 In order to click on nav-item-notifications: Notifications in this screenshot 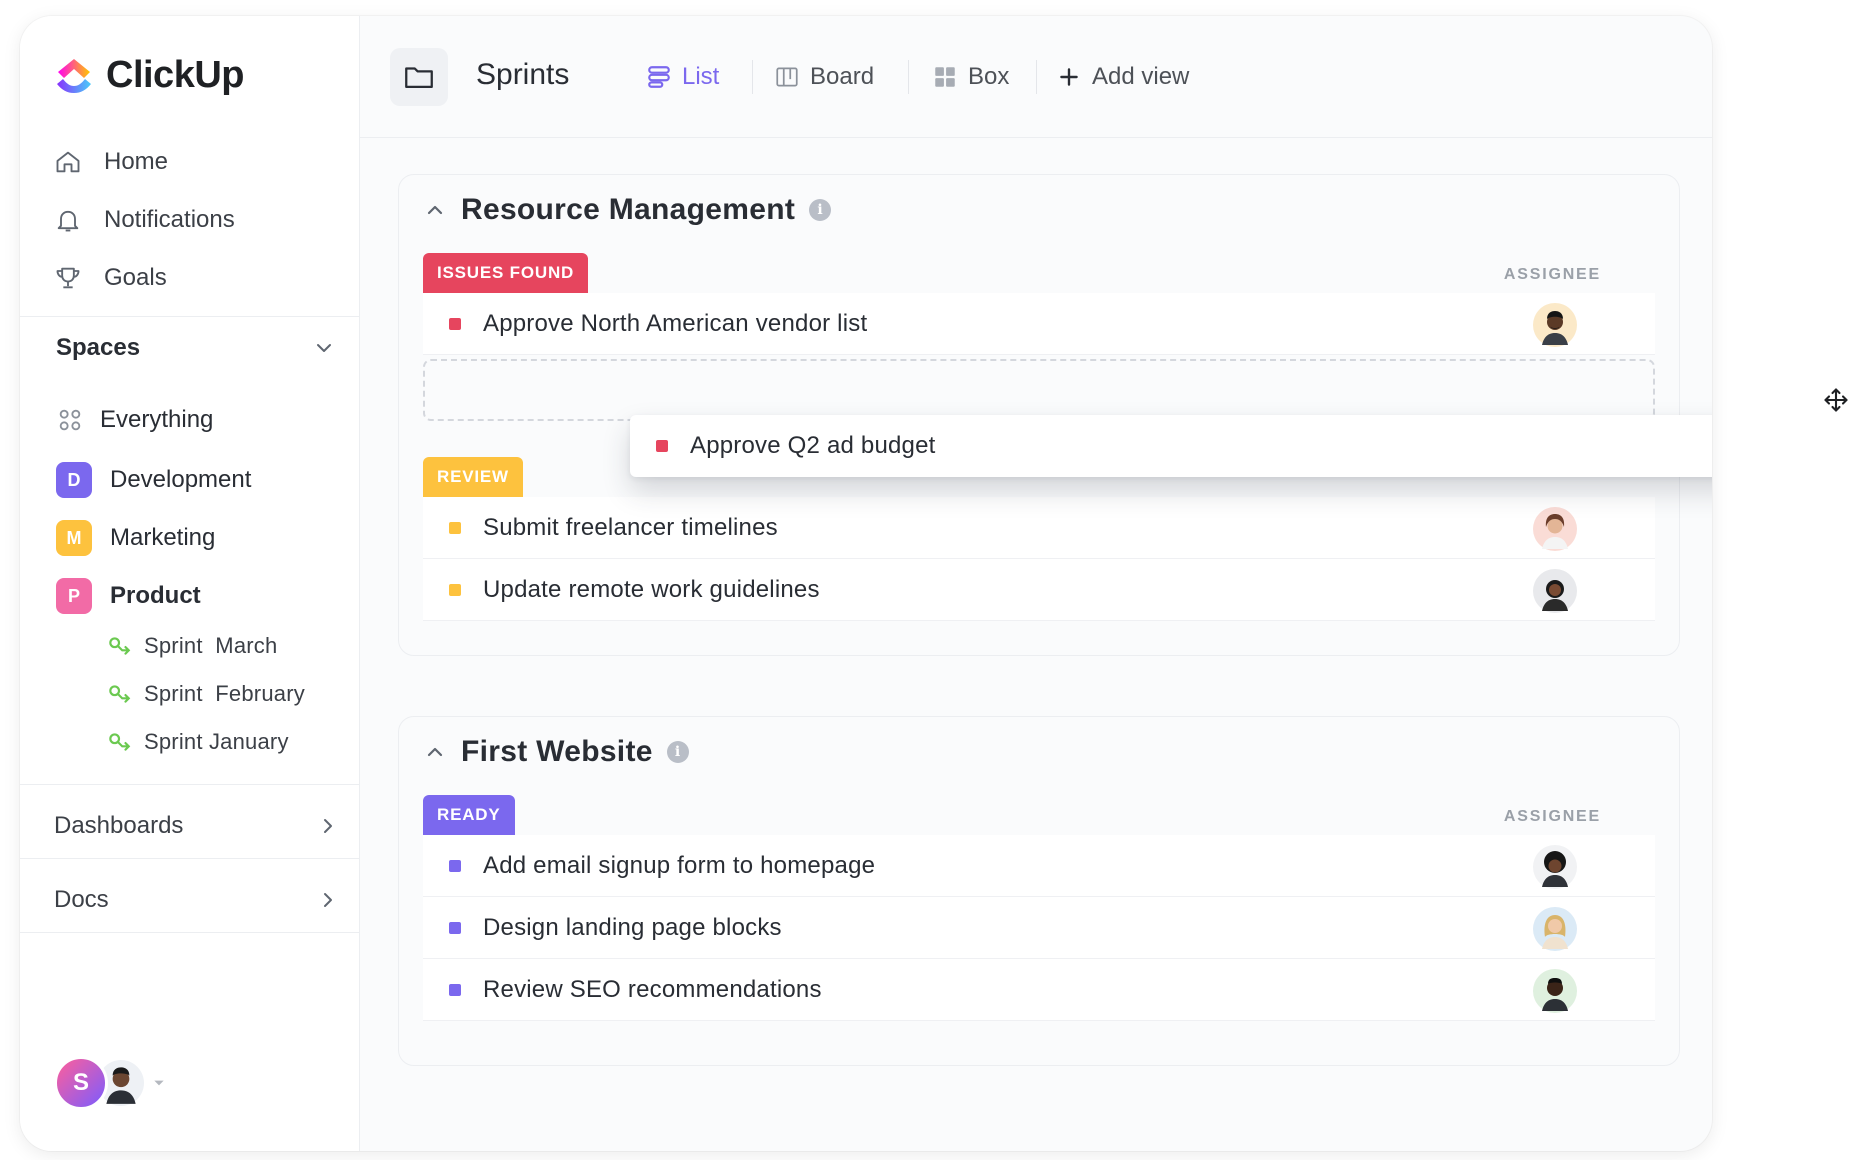, I will do `click(144, 220)`.